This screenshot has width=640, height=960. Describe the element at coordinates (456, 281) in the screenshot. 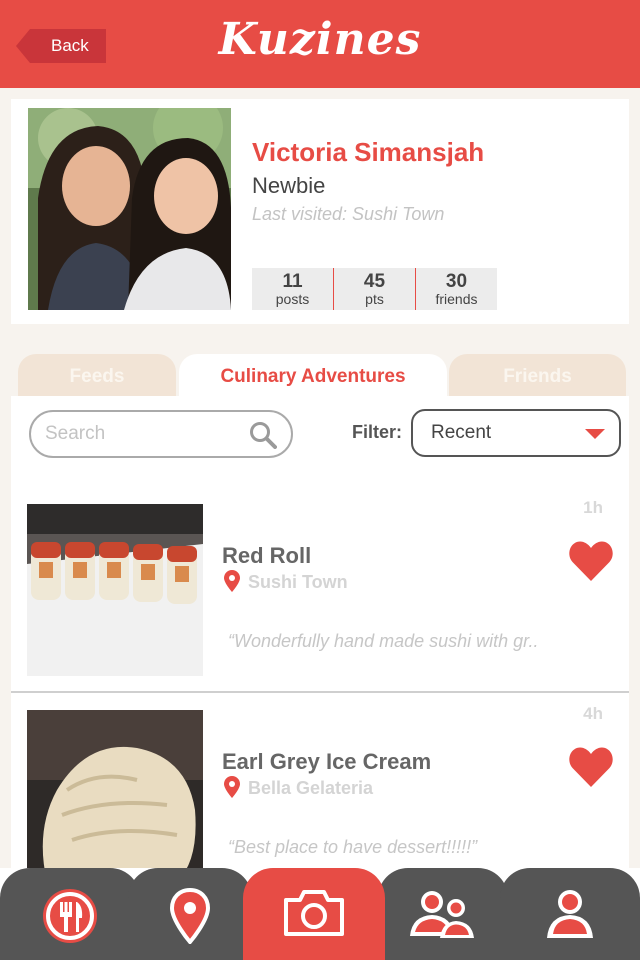

I see `stat-value: 30` at that location.